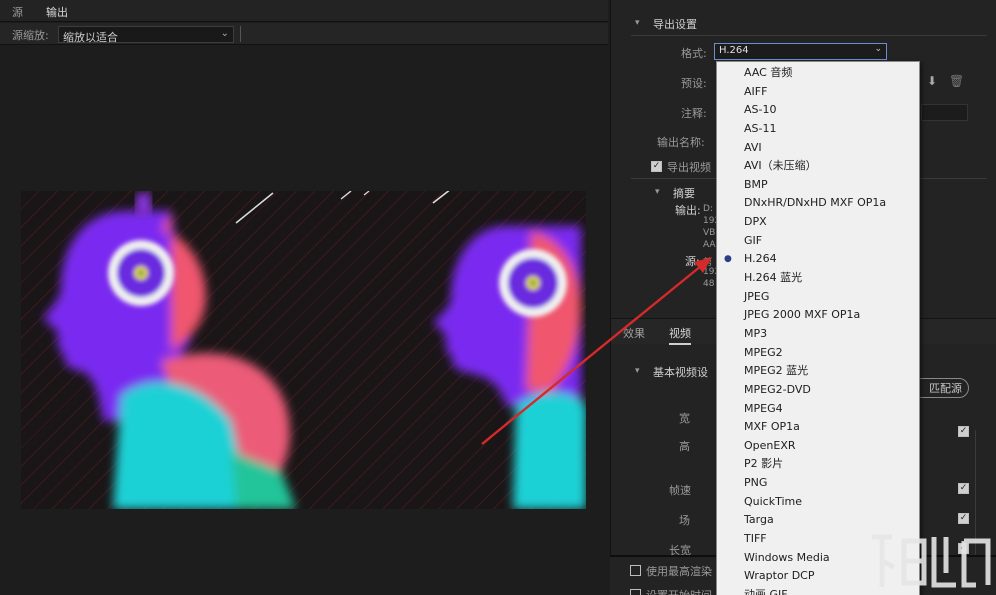 Image resolution: width=996 pixels, height=595 pixels. What do you see at coordinates (818, 129) in the screenshot?
I see `format-option: AS-11` at bounding box center [818, 129].